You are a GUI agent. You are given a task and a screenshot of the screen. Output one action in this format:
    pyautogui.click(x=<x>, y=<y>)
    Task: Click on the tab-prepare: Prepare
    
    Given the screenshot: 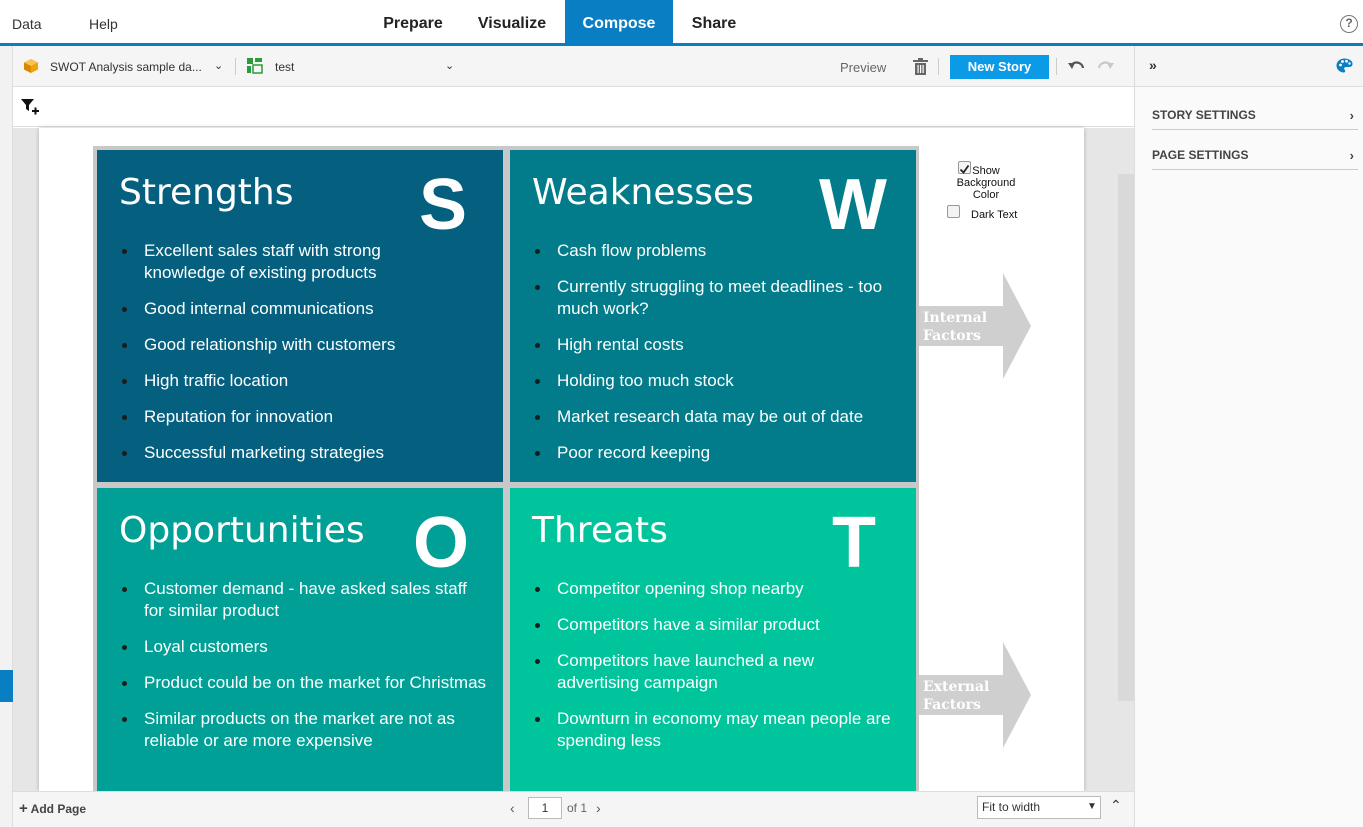 What is the action you would take?
    pyautogui.click(x=413, y=21)
    